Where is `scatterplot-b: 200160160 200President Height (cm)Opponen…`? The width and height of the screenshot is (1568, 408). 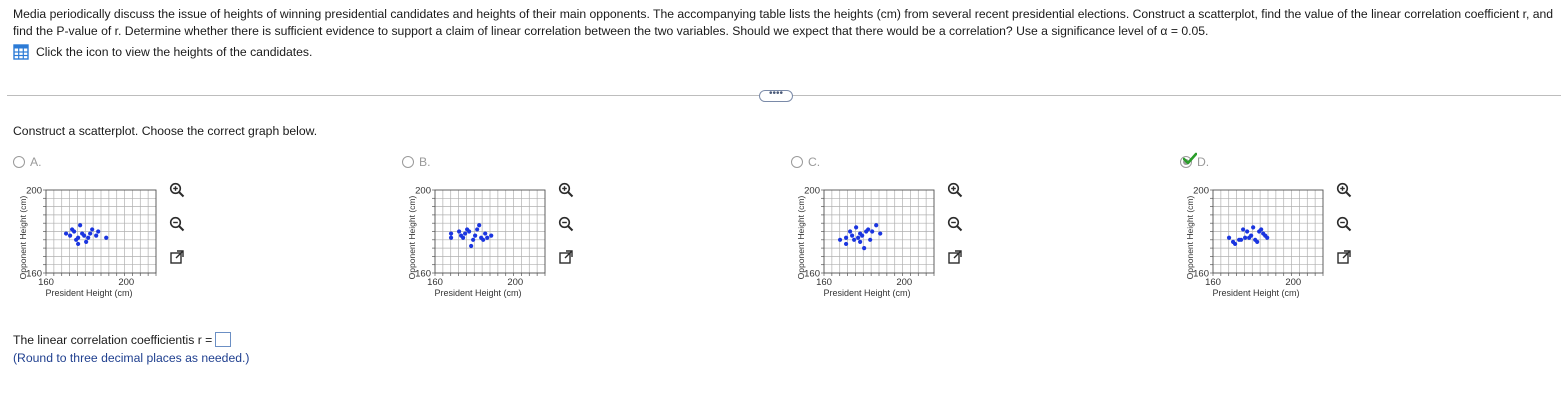 scatterplot-b: 200160160 200President Height (cm)Opponen… is located at coordinates (477, 242).